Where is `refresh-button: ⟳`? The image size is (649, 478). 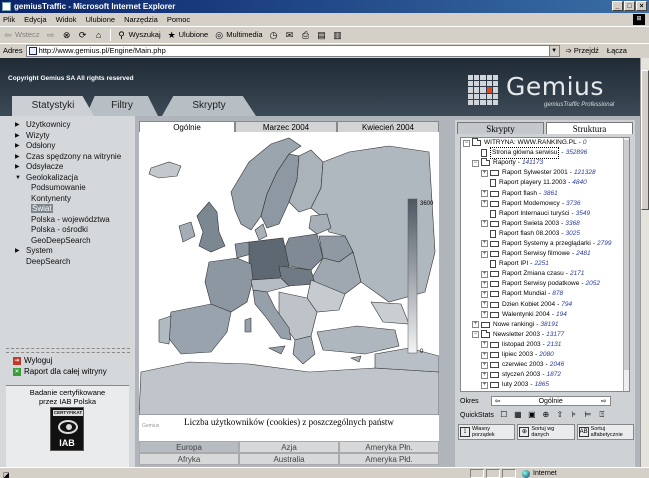
refresh-button: ⟳ is located at coordinates (83, 35).